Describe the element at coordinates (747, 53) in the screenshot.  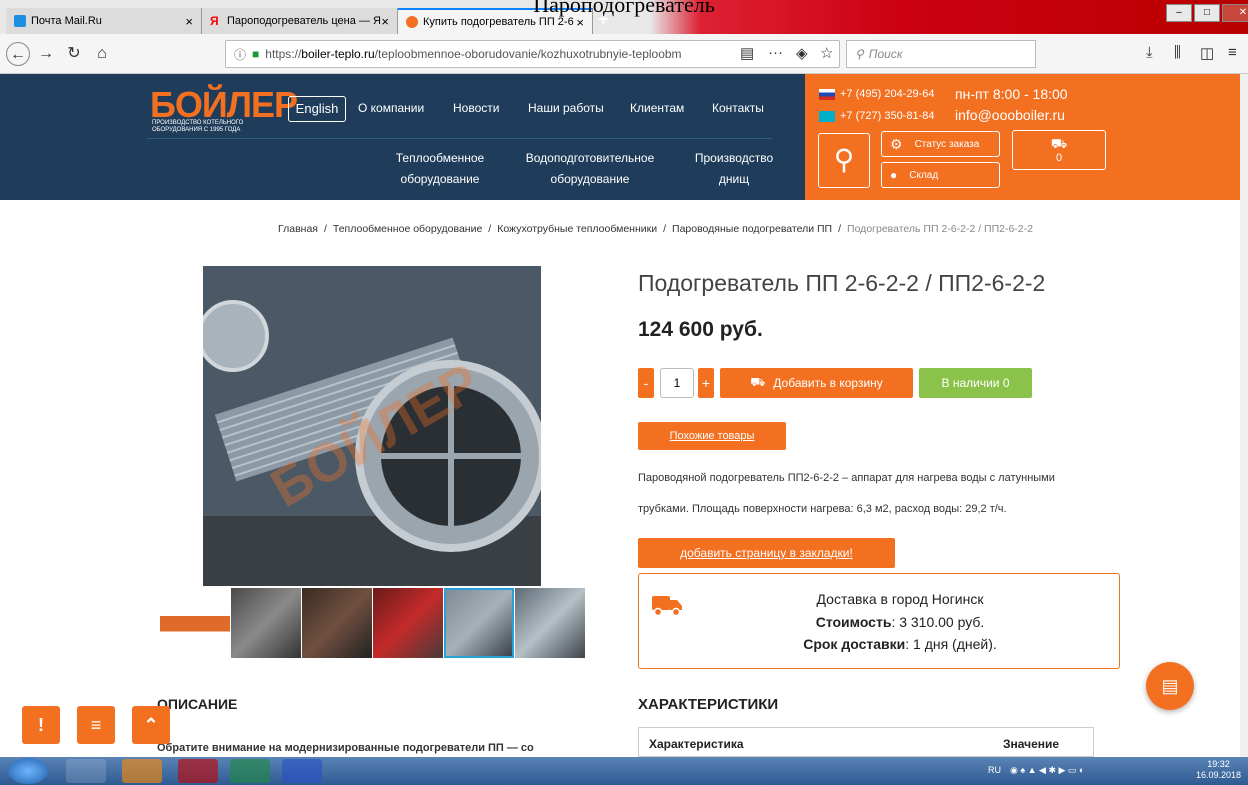
I see `reader-icon: ▤` at that location.